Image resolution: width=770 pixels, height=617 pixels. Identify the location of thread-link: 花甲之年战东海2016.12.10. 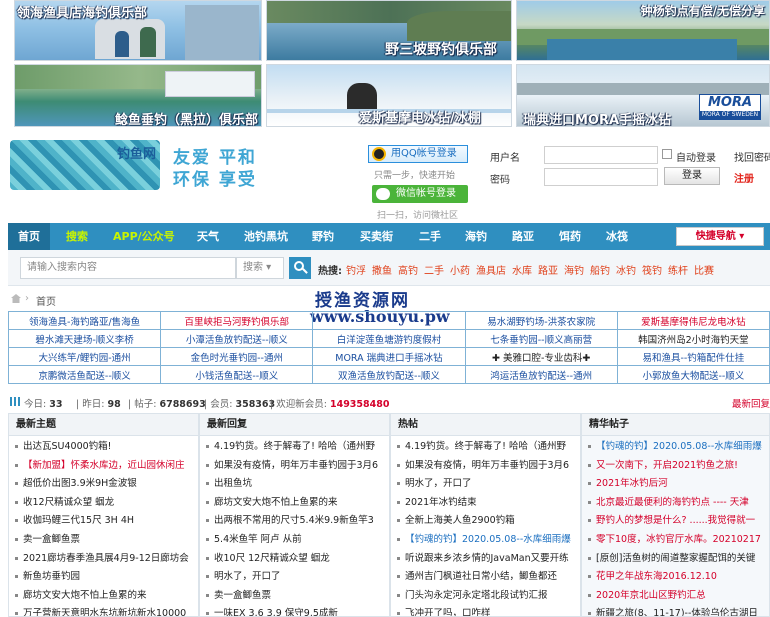
(678, 577).